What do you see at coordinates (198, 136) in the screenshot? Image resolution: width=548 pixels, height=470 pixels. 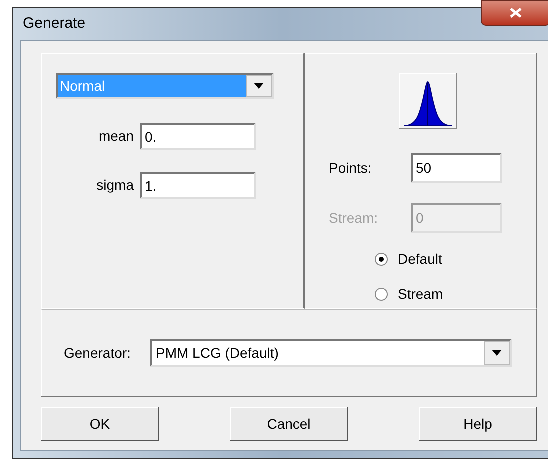 I see `parameter-field: 0.` at bounding box center [198, 136].